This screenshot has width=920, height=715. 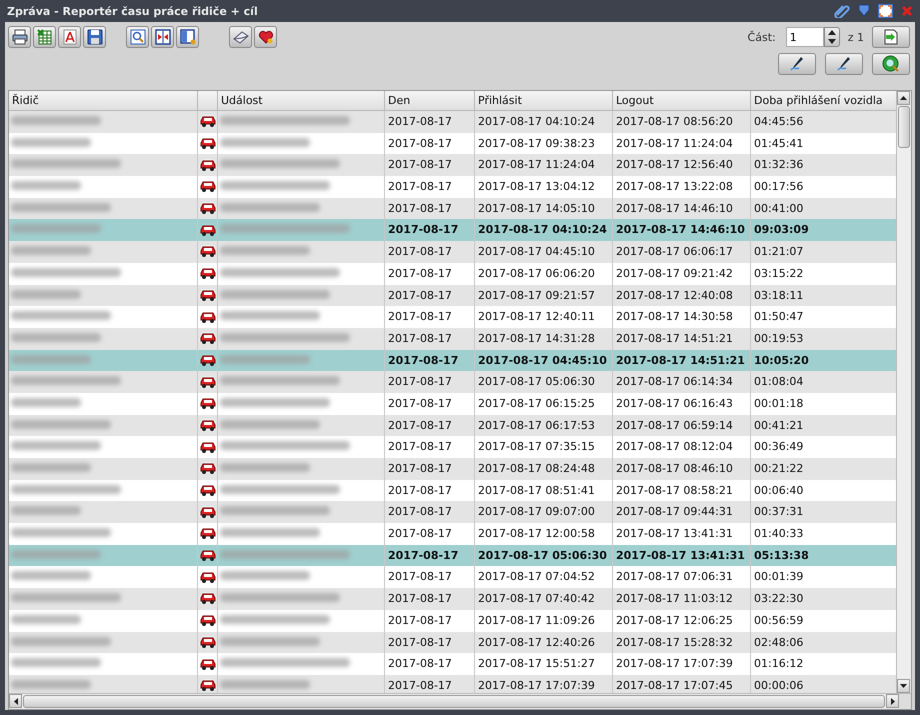 I want to click on arrow-left-icon, so click(x=16, y=701).